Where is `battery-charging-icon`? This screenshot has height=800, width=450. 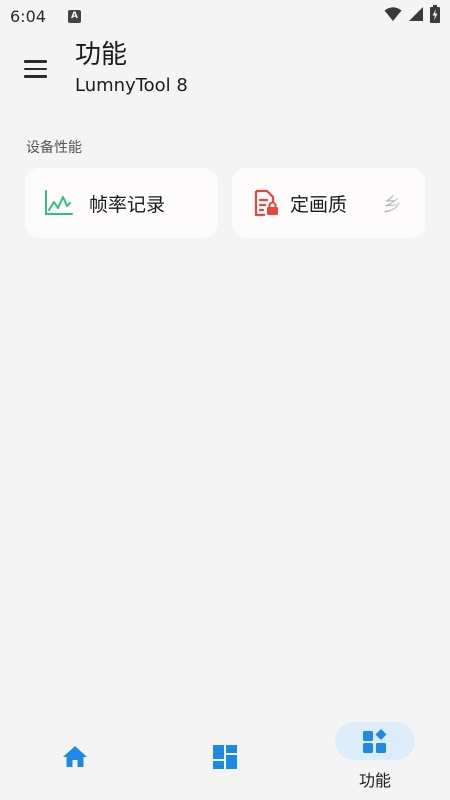
battery-charging-icon is located at coordinates (435, 16).